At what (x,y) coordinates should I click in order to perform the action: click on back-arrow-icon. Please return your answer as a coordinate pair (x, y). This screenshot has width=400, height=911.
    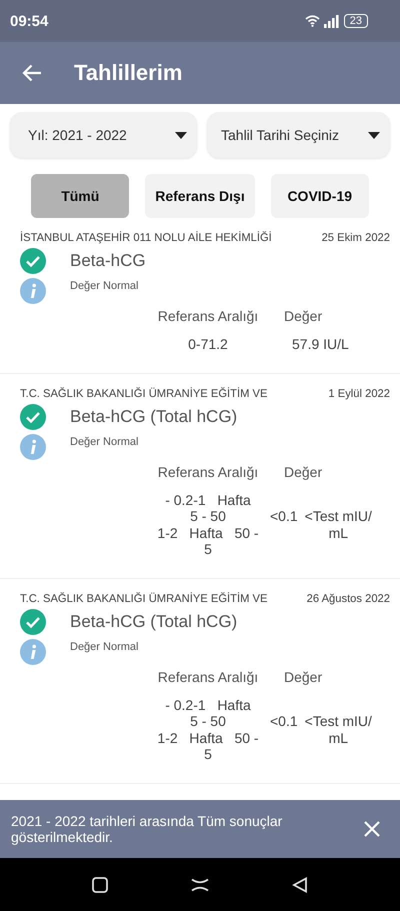
    Looking at the image, I should click on (32, 73).